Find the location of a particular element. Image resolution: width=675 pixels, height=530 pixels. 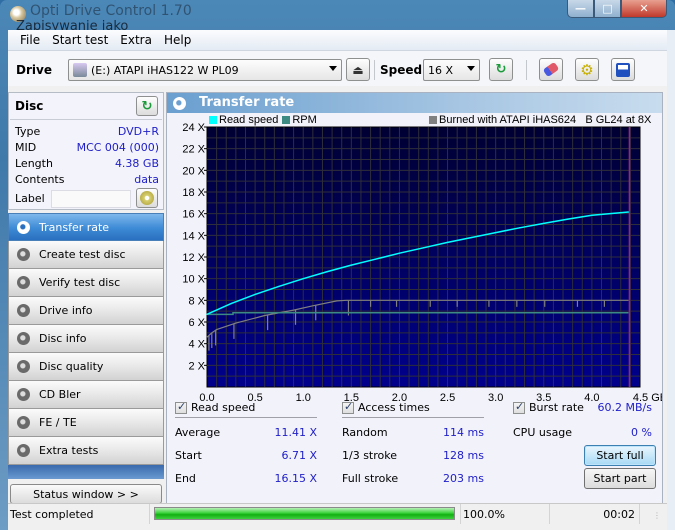

start-part-button: Start part is located at coordinates (620, 478).